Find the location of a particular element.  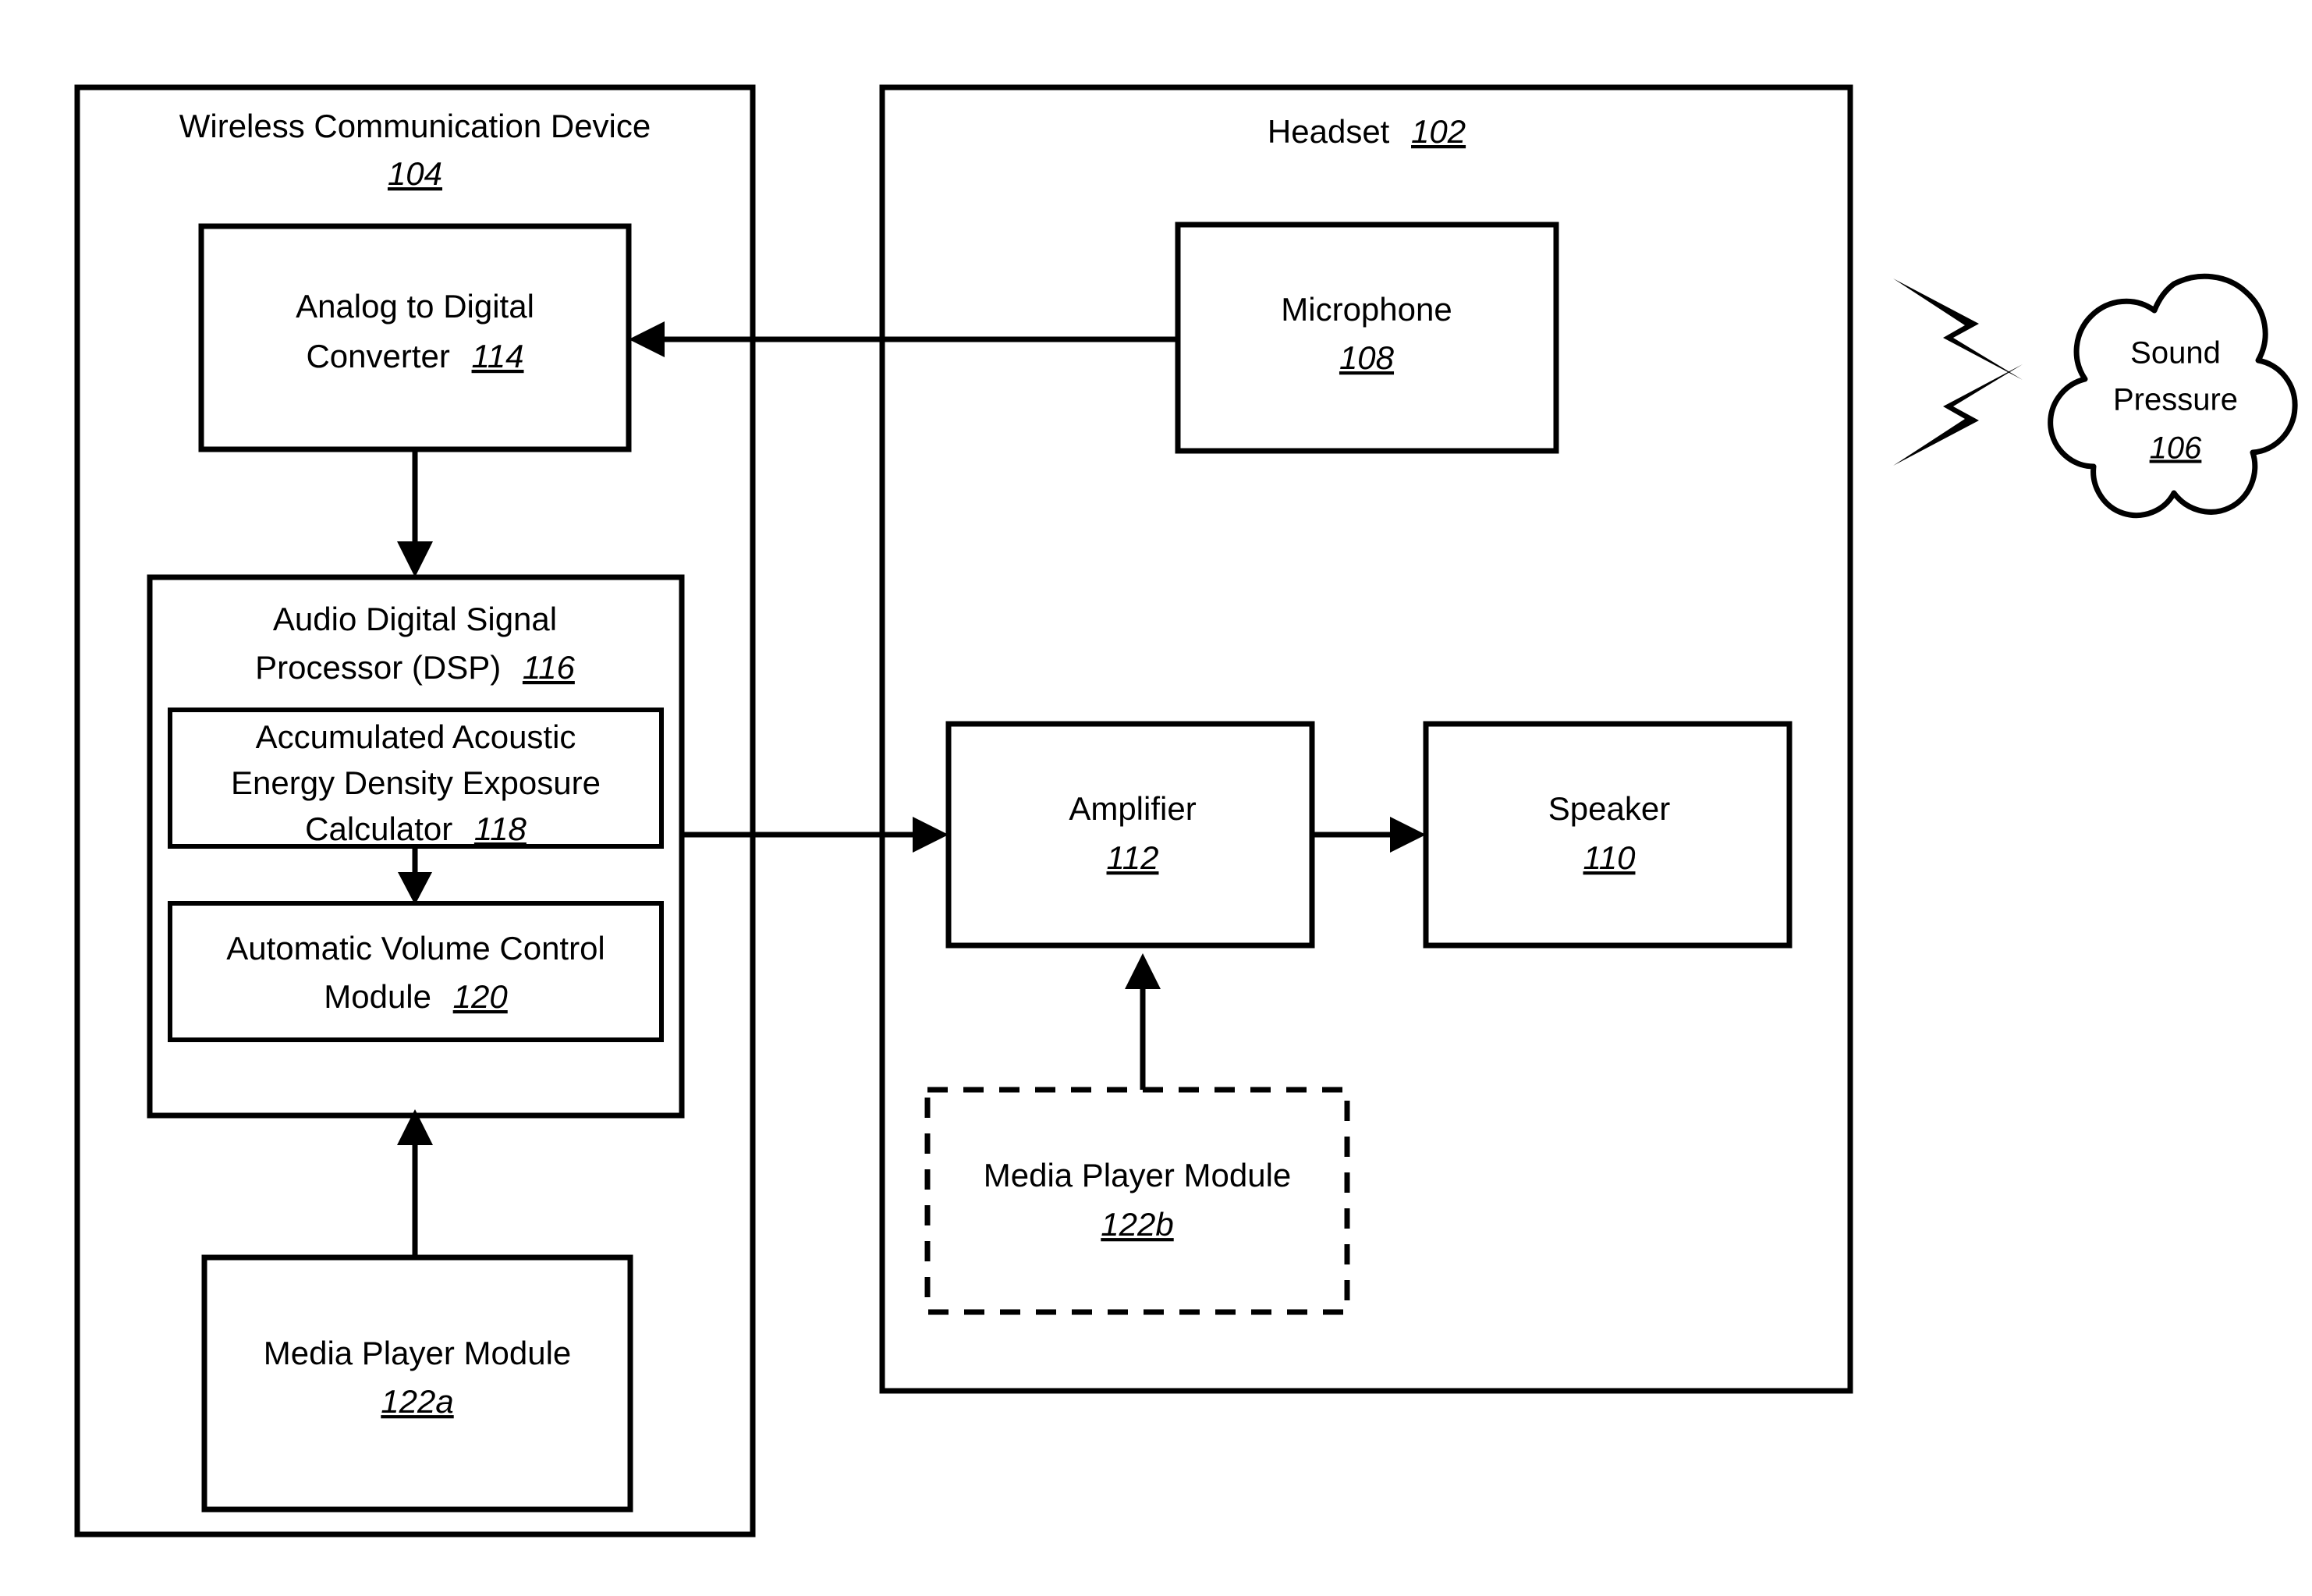

speaker-border is located at coordinates (1608, 835).